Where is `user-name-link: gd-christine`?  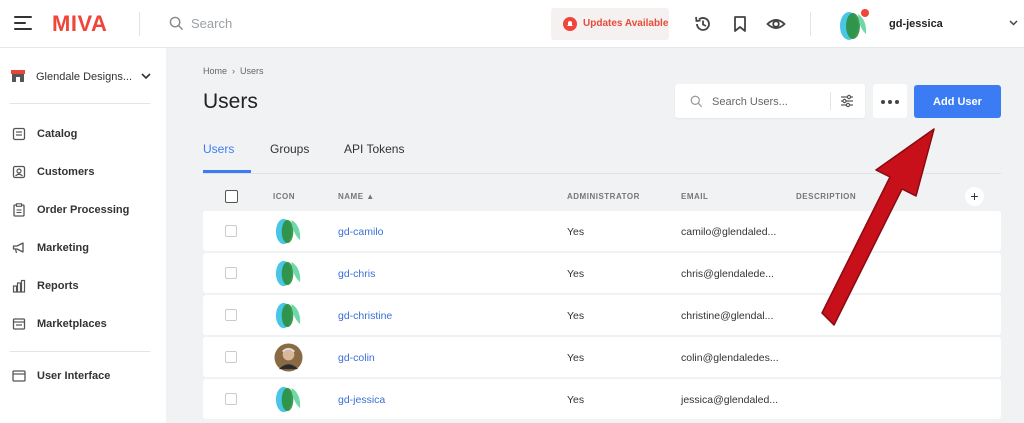 user-name-link: gd-christine is located at coordinates (365, 316).